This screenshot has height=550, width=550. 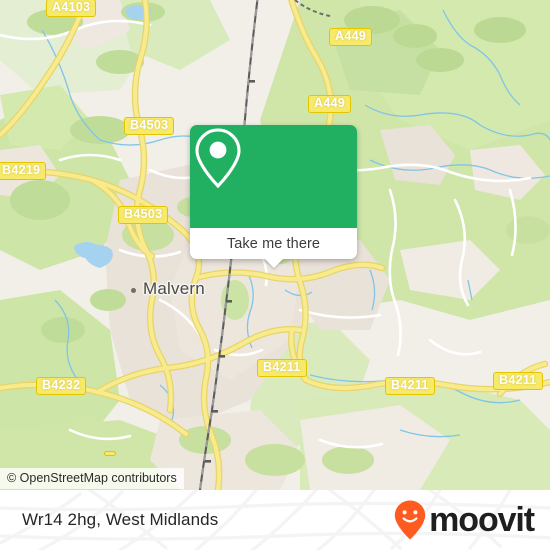 I want to click on moovit-logo: moovit, so click(x=464, y=520).